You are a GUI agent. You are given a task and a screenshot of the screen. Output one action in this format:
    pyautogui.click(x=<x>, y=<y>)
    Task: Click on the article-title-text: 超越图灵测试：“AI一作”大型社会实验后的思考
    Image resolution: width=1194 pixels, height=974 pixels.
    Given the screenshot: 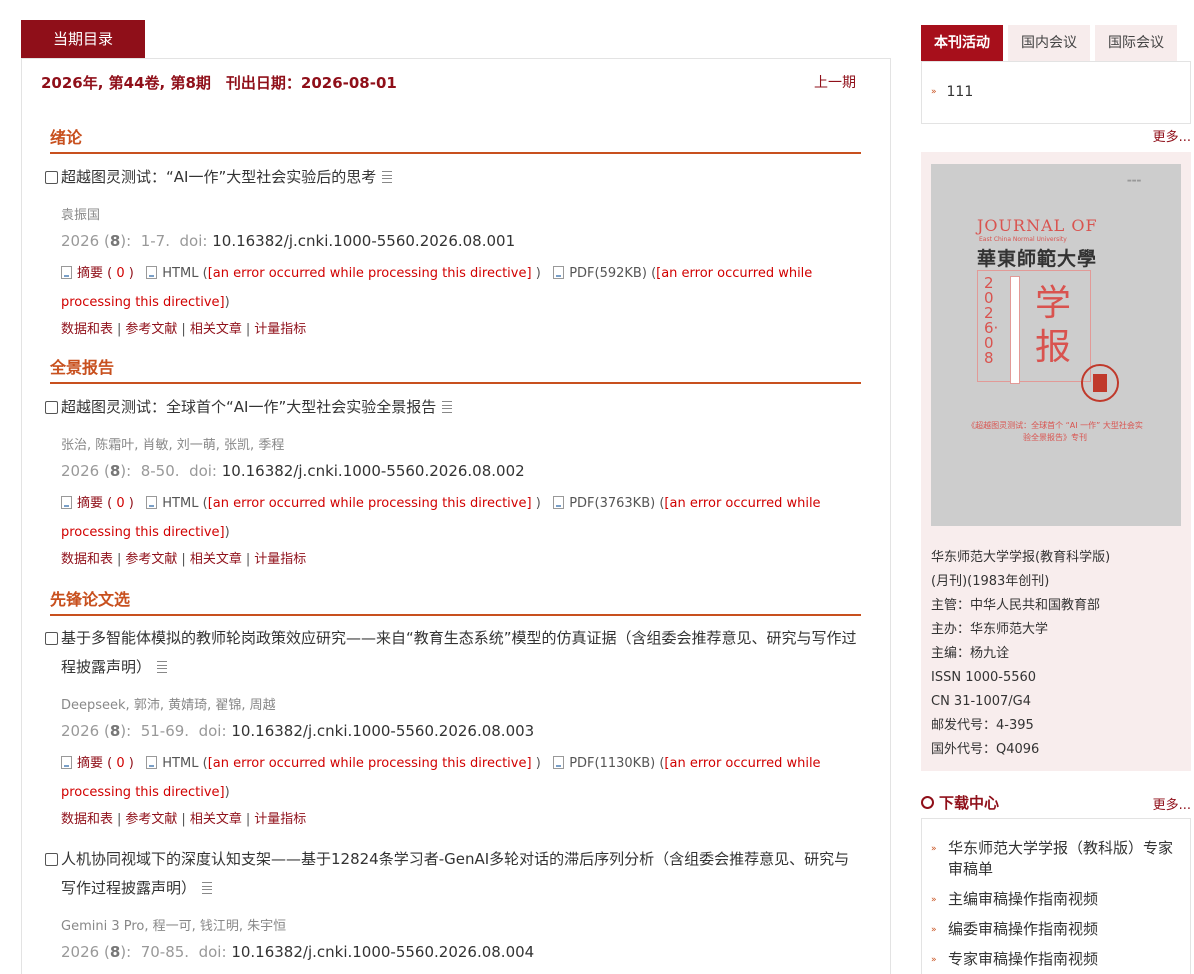 What is the action you would take?
    pyautogui.click(x=218, y=177)
    